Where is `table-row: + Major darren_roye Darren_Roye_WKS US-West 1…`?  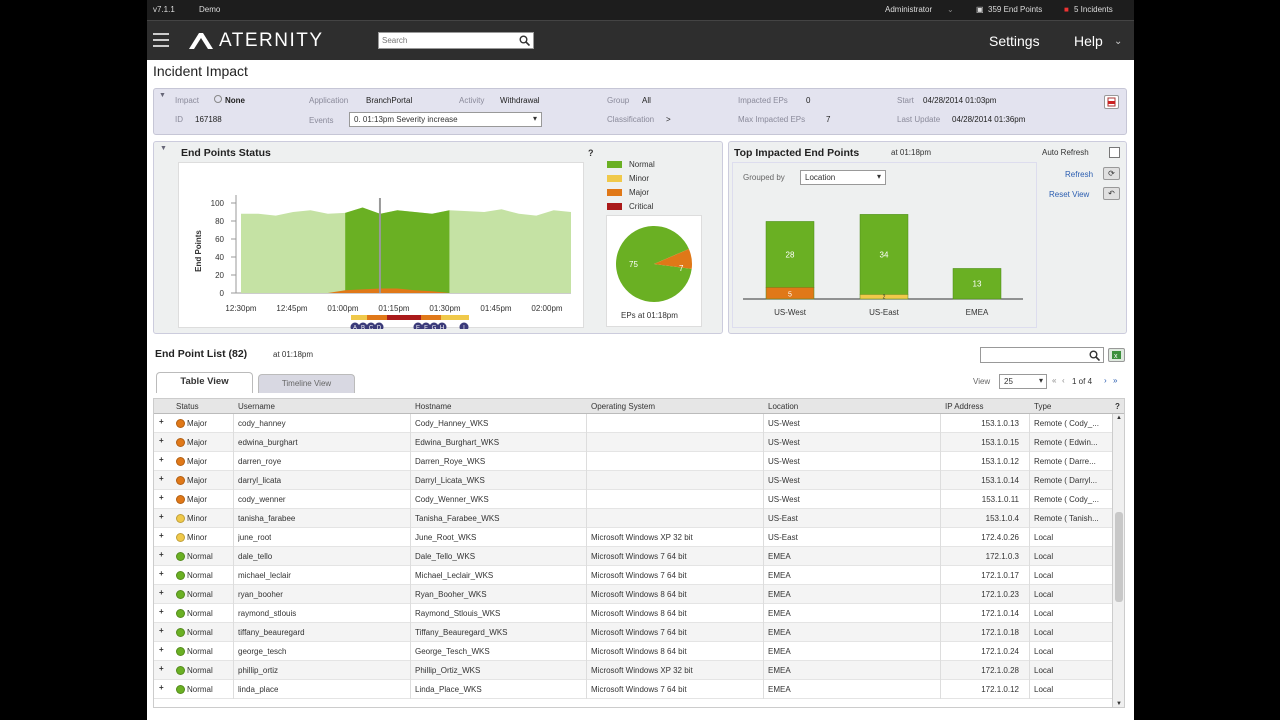 table-row: + Major darren_roye Darren_Roye_WKS US-West 1… is located at coordinates (633, 461).